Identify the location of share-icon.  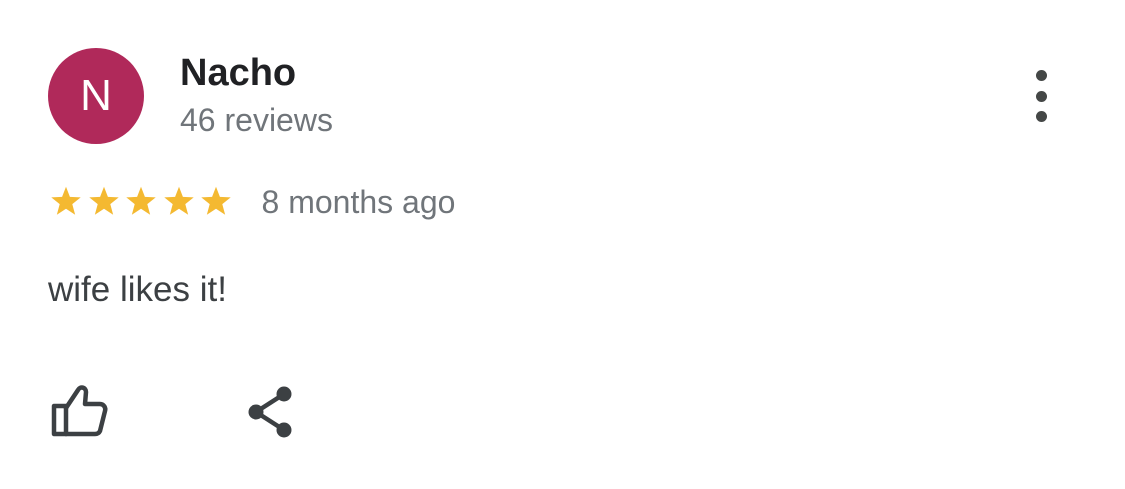
(270, 412).